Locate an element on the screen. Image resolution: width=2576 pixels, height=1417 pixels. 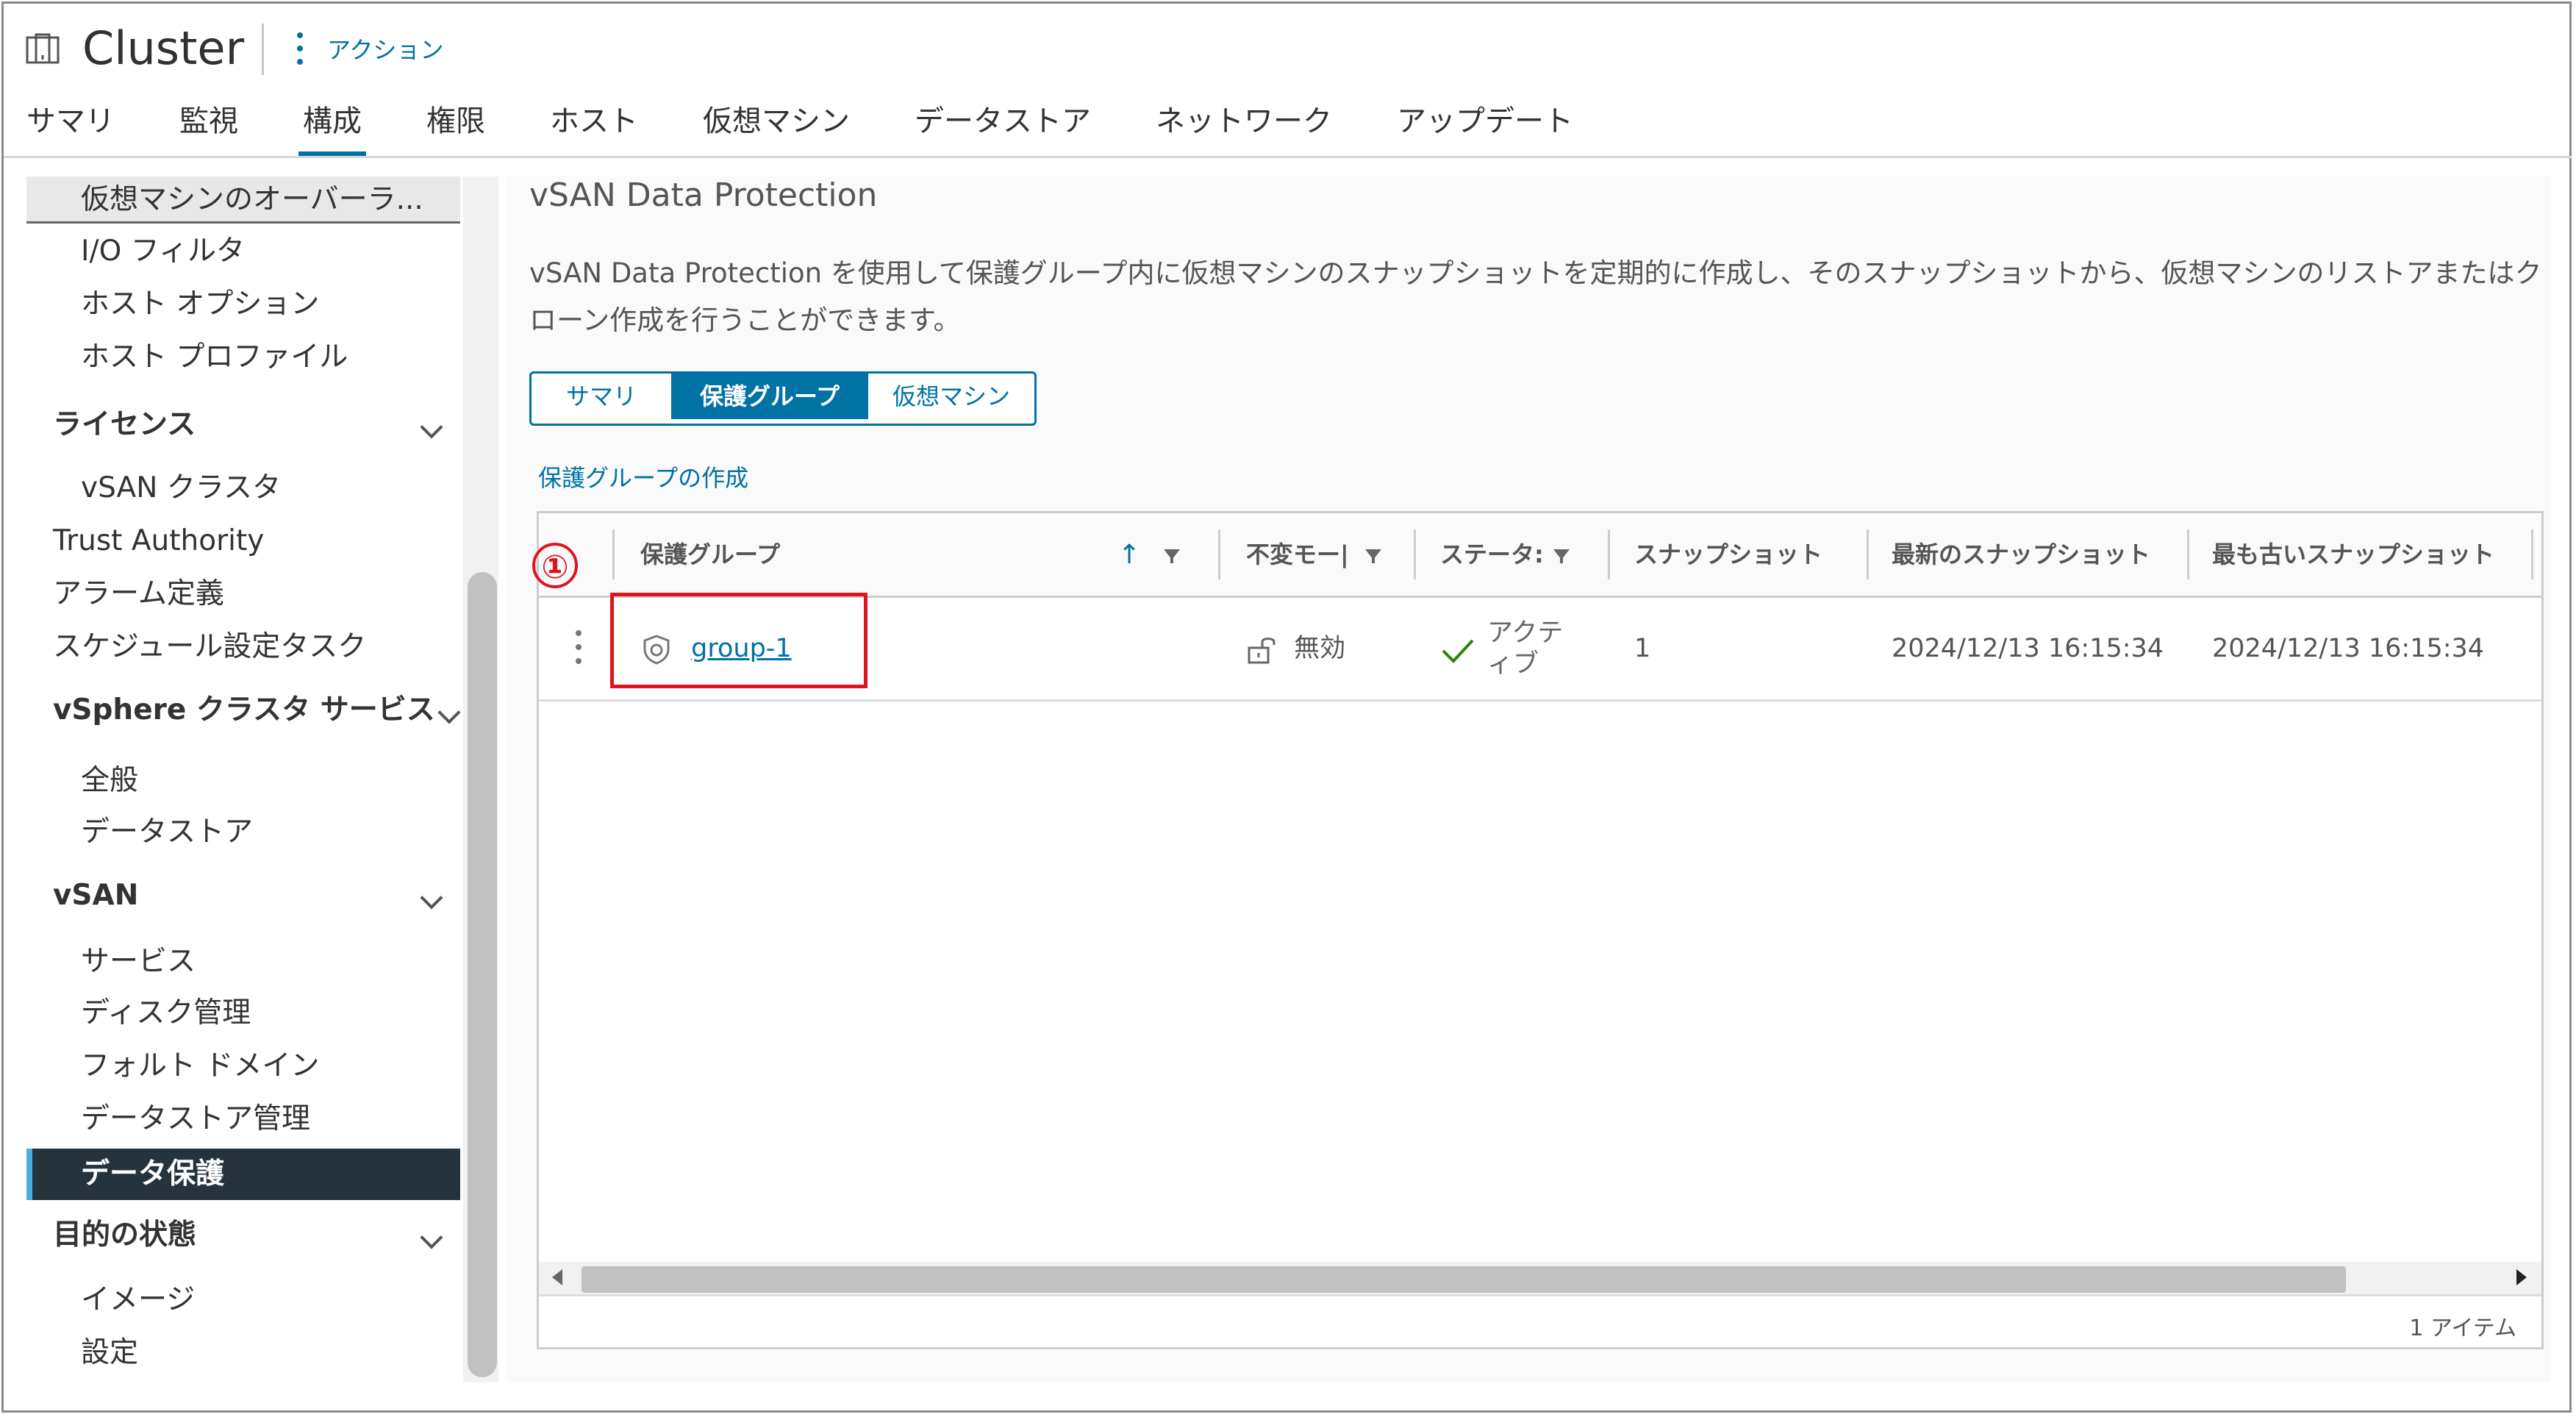
actions-label: アクション is located at coordinates (385, 50).